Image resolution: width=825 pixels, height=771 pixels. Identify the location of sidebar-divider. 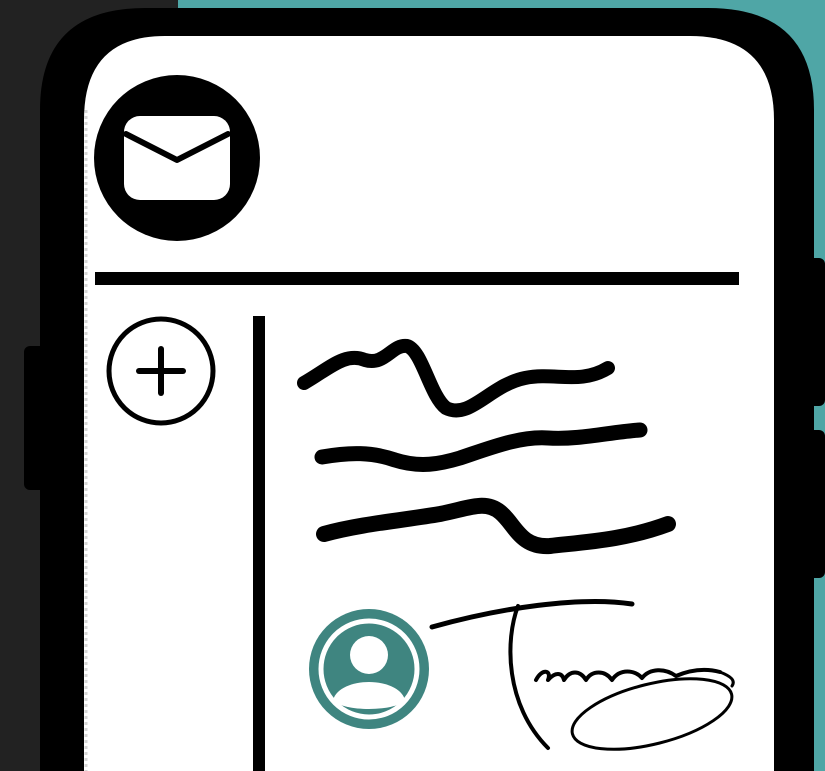
(259, 543).